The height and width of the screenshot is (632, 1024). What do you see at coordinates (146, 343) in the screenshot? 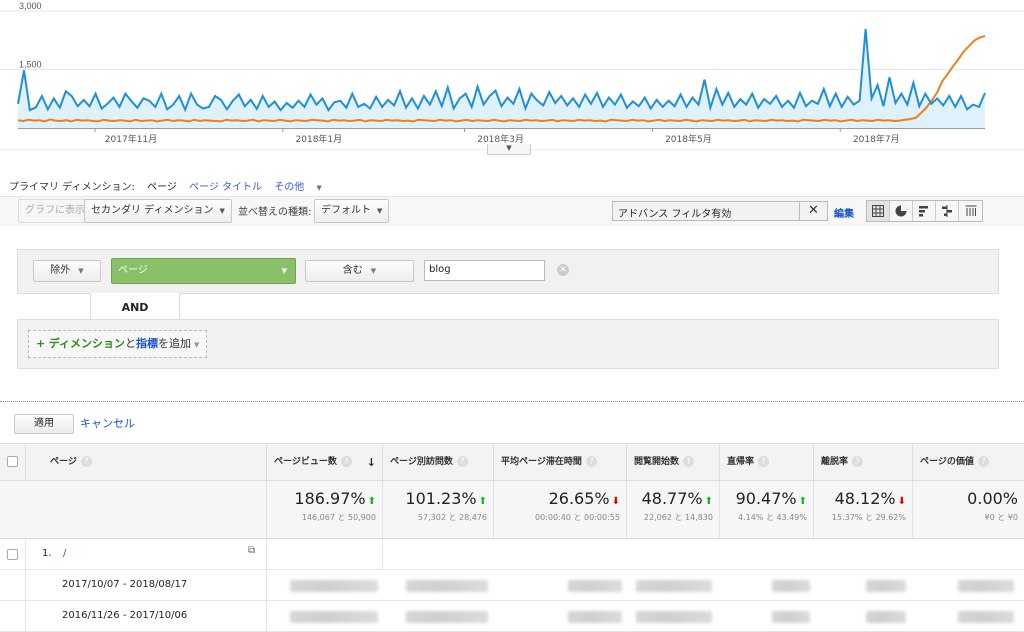
I see `add-metric-text: 指標` at bounding box center [146, 343].